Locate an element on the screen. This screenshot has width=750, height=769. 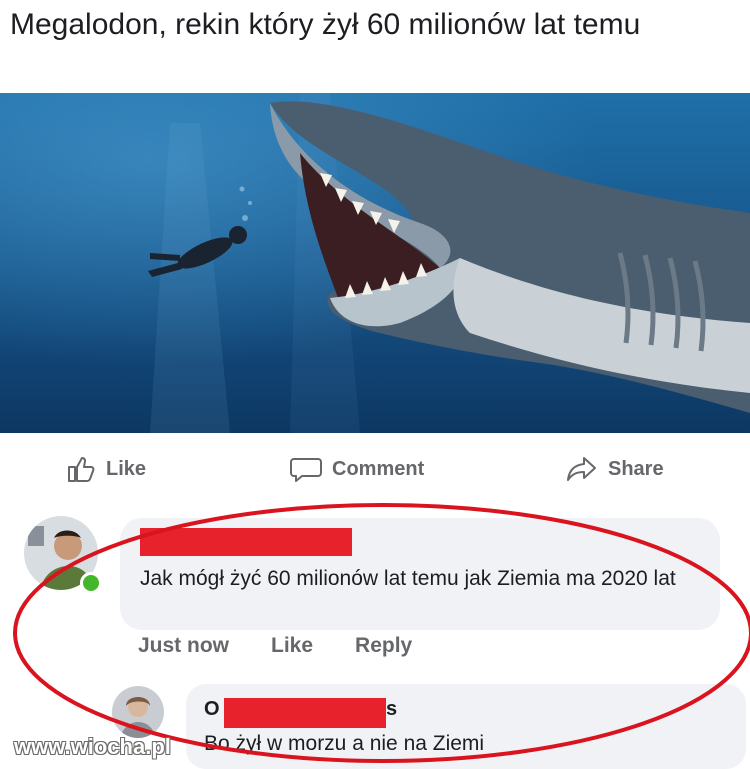
reply-author-suffix: s is located at coordinates (391, 709).